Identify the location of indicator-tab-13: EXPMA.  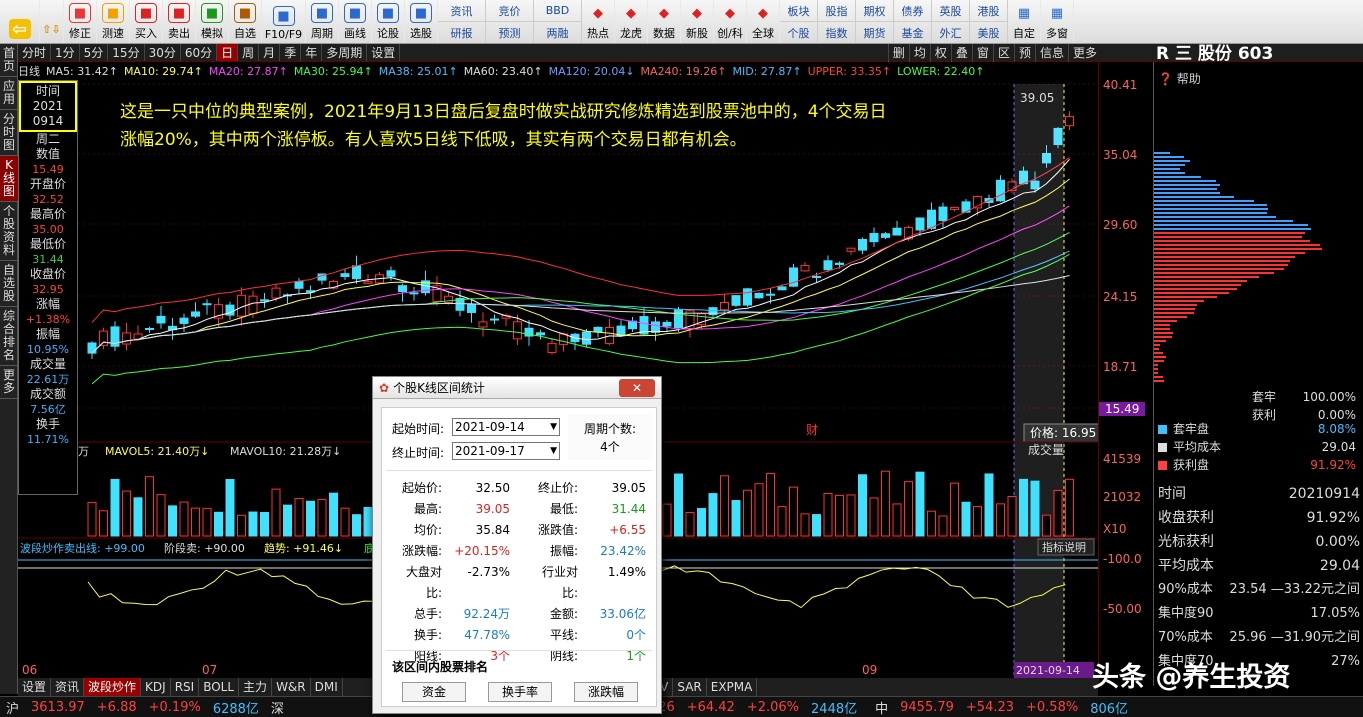
(732, 687).